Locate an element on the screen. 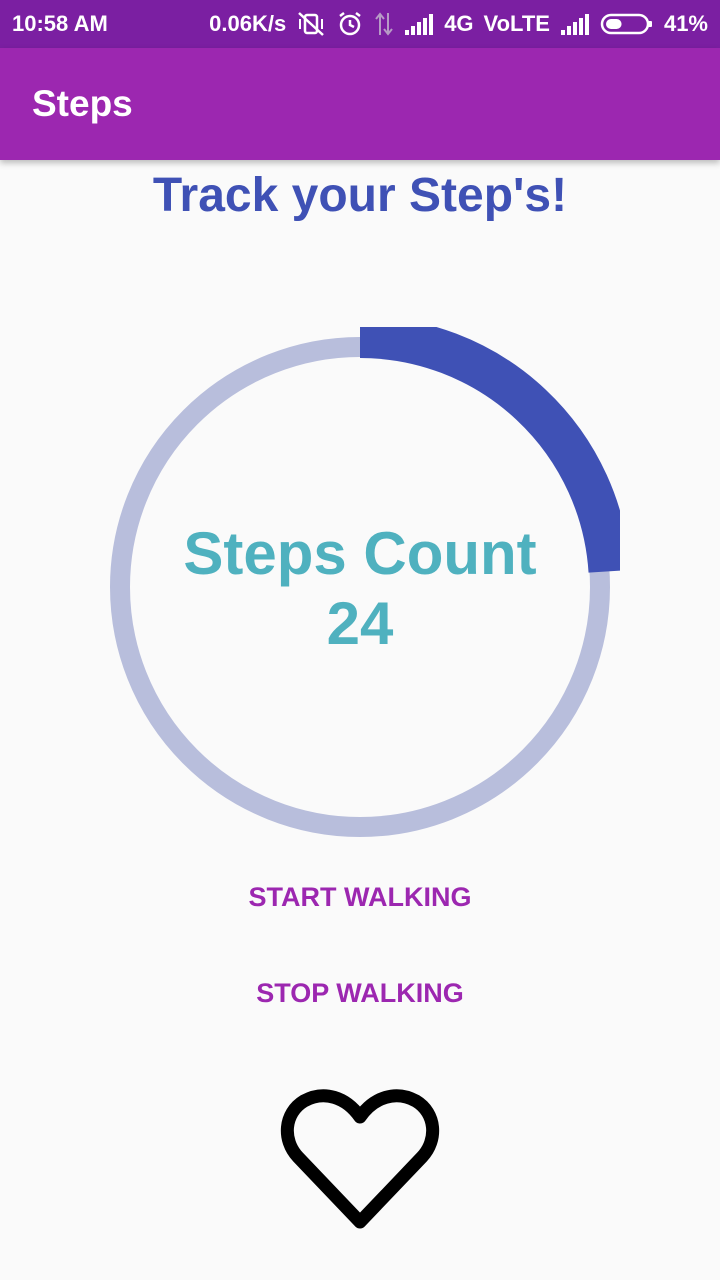 The height and width of the screenshot is (1280, 720). heart-outline-icon is located at coordinates (360, 1160).